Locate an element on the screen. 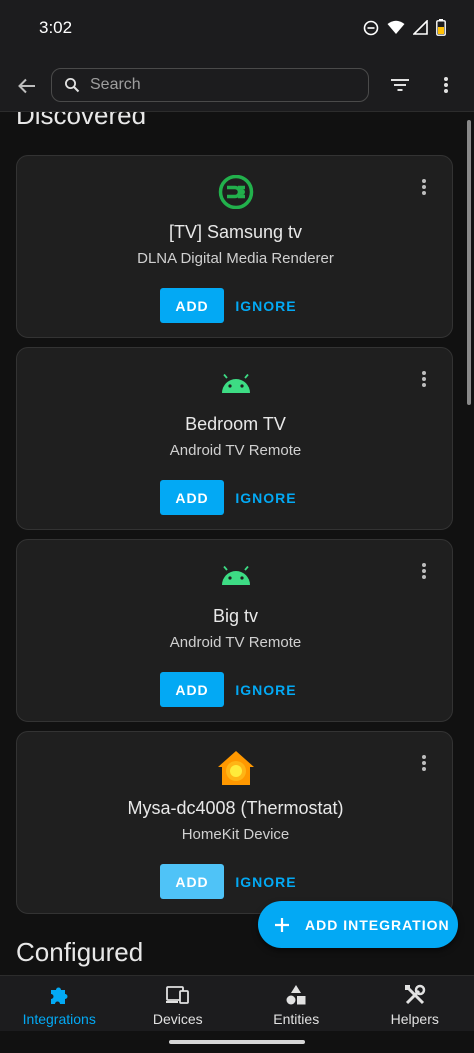  homekit-icon is located at coordinates (235, 768).